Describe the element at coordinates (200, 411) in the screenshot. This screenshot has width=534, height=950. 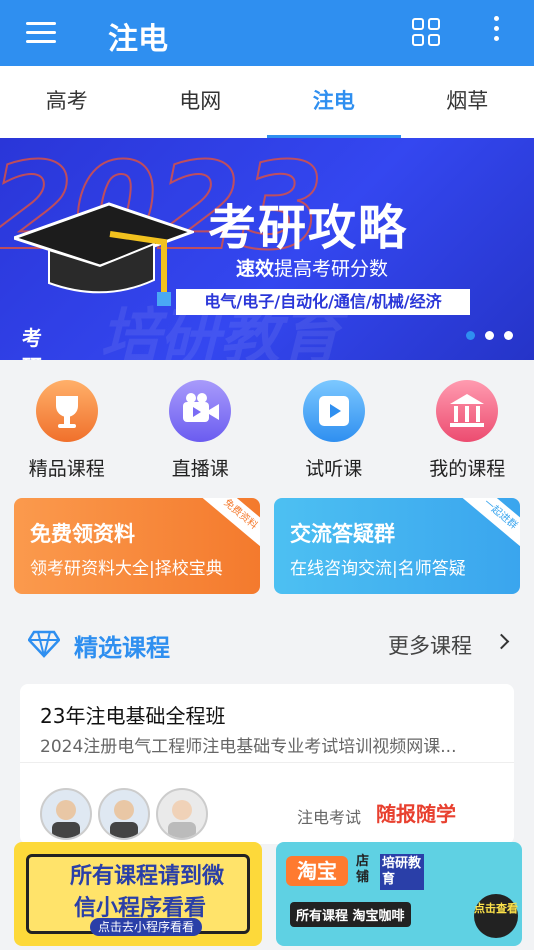
I see `video-camera-icon` at that location.